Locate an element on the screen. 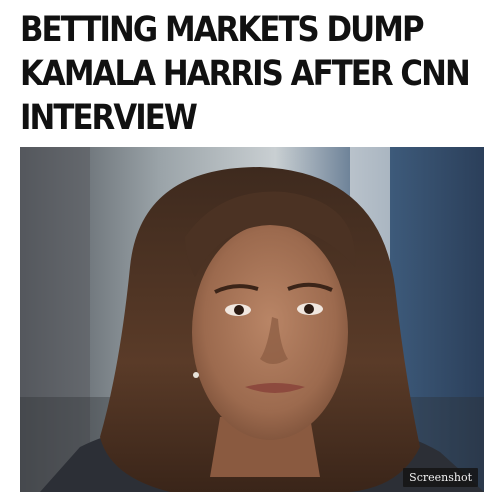 This screenshot has width=500, height=496. headline-line-2: KAMALA HARRIS AFTER CNN is located at coordinates (245, 74).